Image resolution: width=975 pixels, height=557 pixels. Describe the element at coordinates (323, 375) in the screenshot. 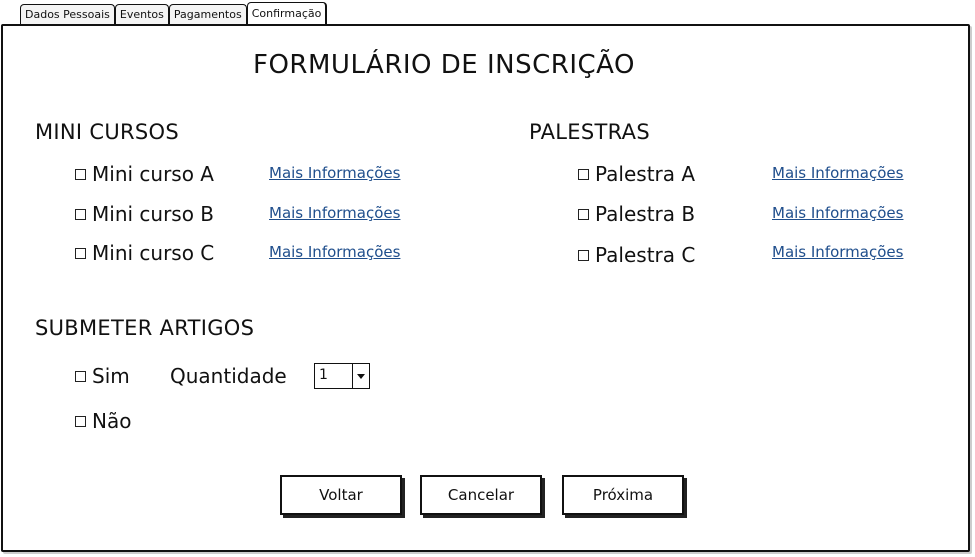

I see `quantidade-value: 1` at that location.